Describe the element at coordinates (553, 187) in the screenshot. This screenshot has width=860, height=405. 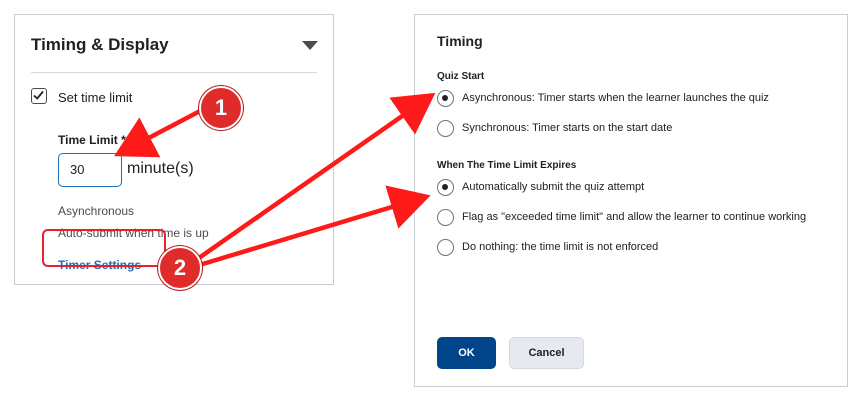
I see `option-auto-submit-label: Automatically submit the quiz attempt` at that location.